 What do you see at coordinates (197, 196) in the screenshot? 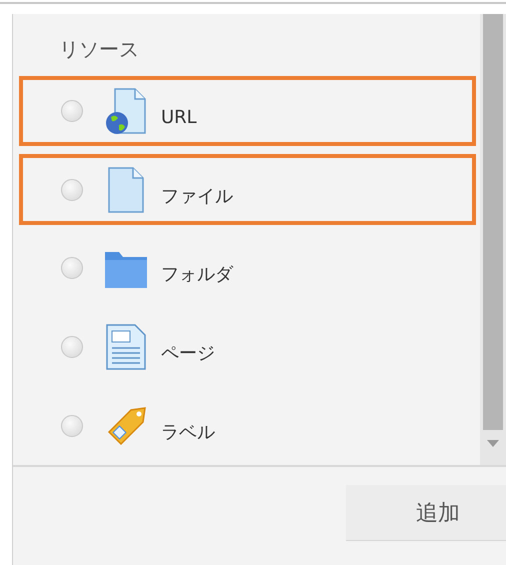
I see `option-label: ファイル` at bounding box center [197, 196].